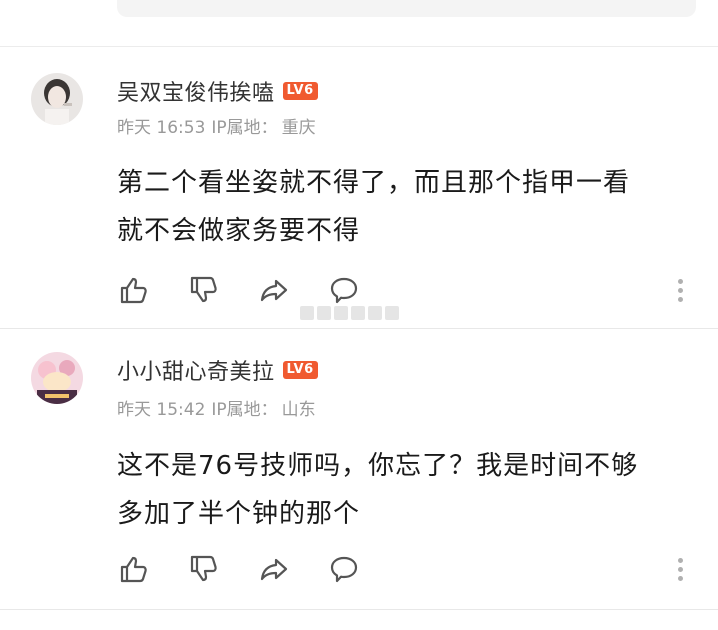 Image resolution: width=718 pixels, height=630 pixels. Describe the element at coordinates (359, 23) in the screenshot. I see `previous-comment-area` at that location.